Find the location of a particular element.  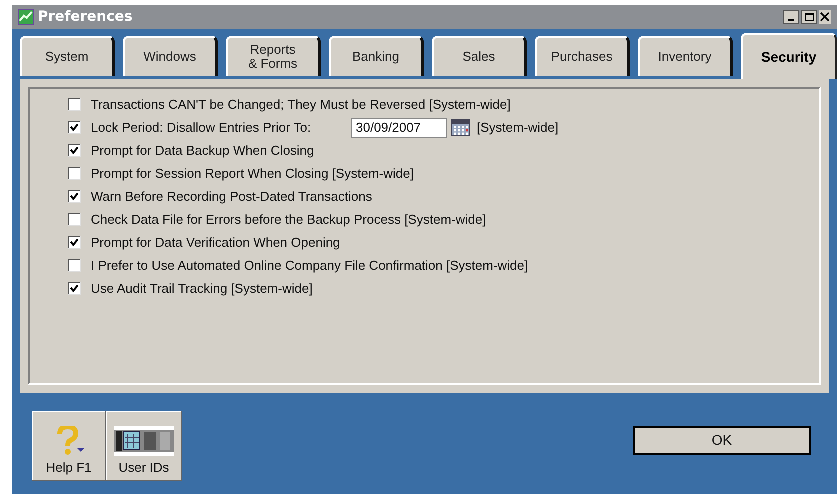

tab: Security is located at coordinates (789, 56).